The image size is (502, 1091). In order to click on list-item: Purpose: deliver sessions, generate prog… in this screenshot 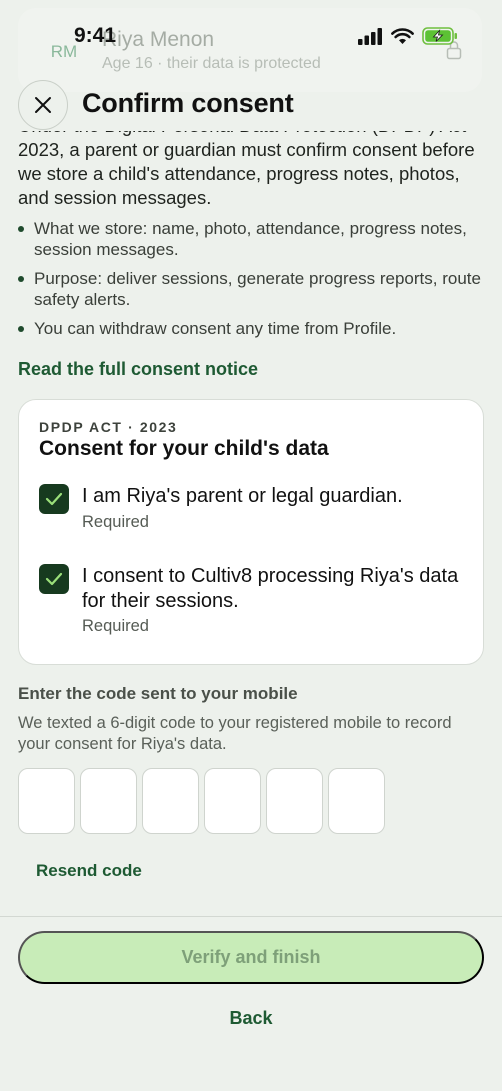, I will do `click(253, 289)`.